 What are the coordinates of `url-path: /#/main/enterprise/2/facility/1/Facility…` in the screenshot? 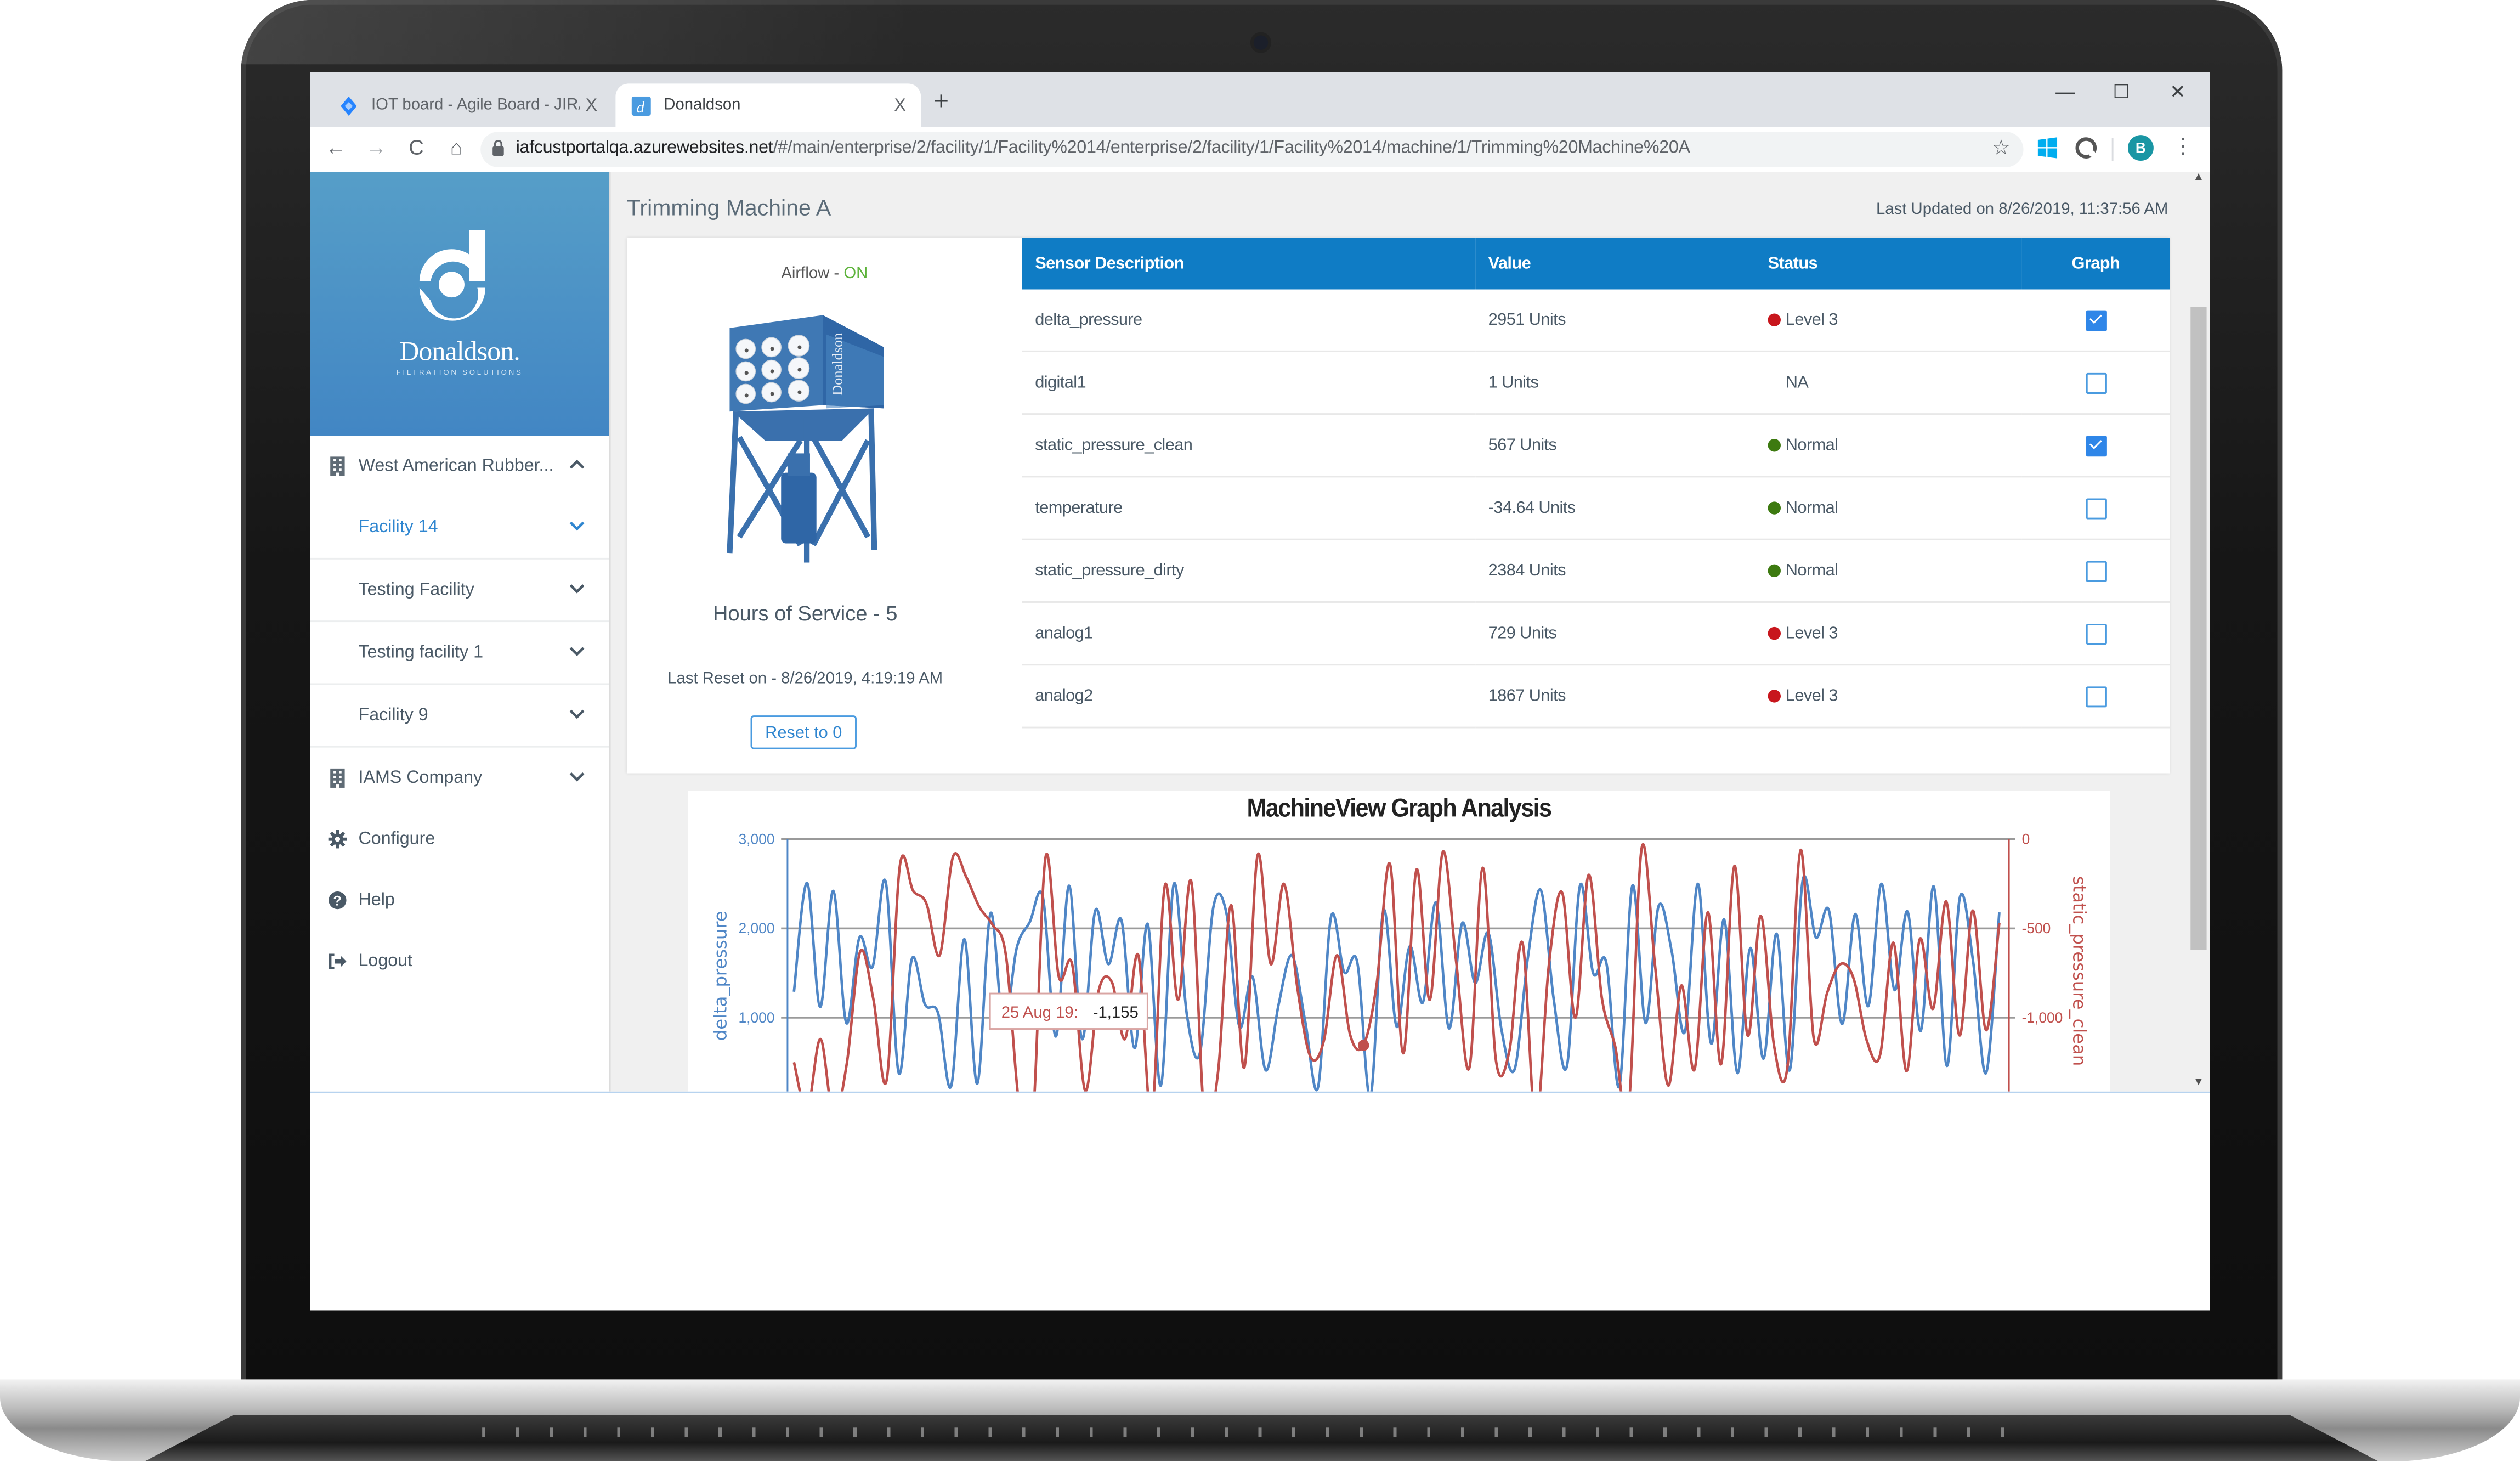 It's located at (1231, 148).